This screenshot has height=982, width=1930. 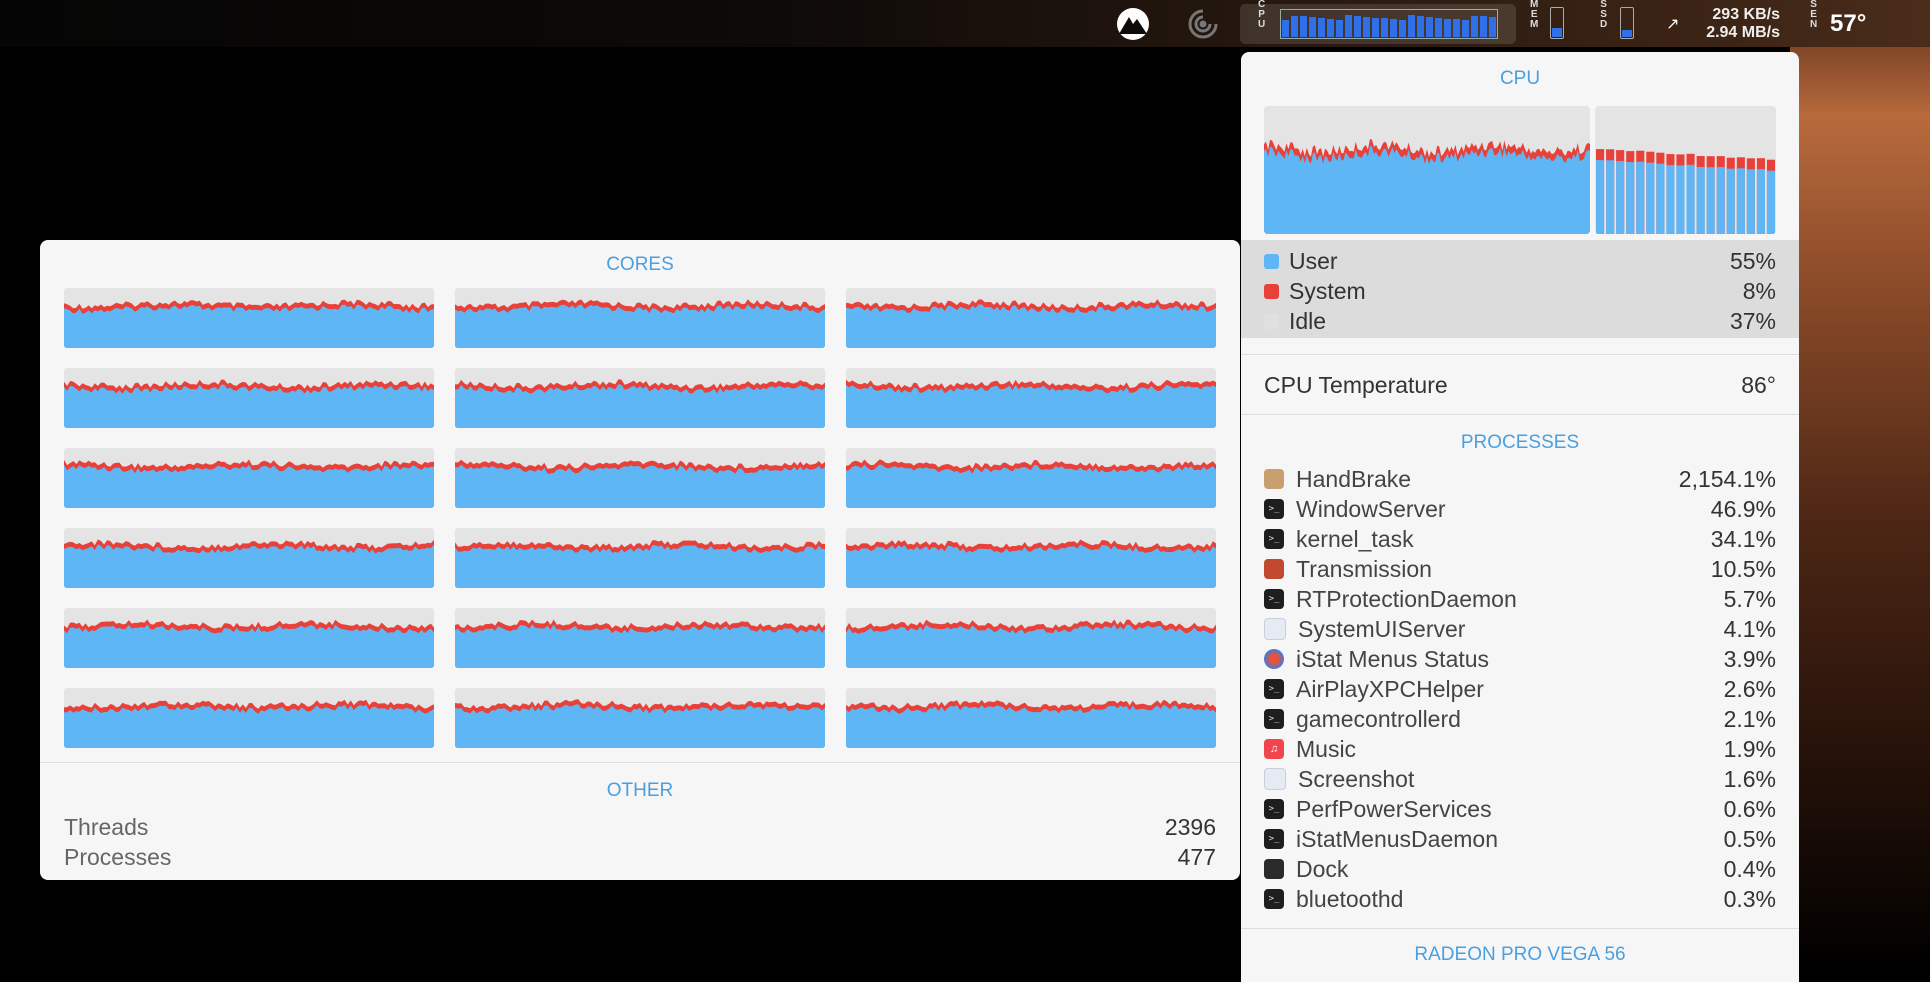 I want to click on net-up-value: 293 KB/s, so click(x=1746, y=14).